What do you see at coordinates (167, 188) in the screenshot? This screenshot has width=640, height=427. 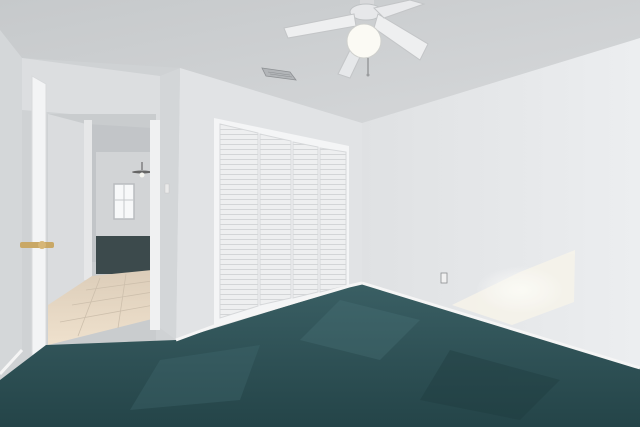 I see `light-switch` at bounding box center [167, 188].